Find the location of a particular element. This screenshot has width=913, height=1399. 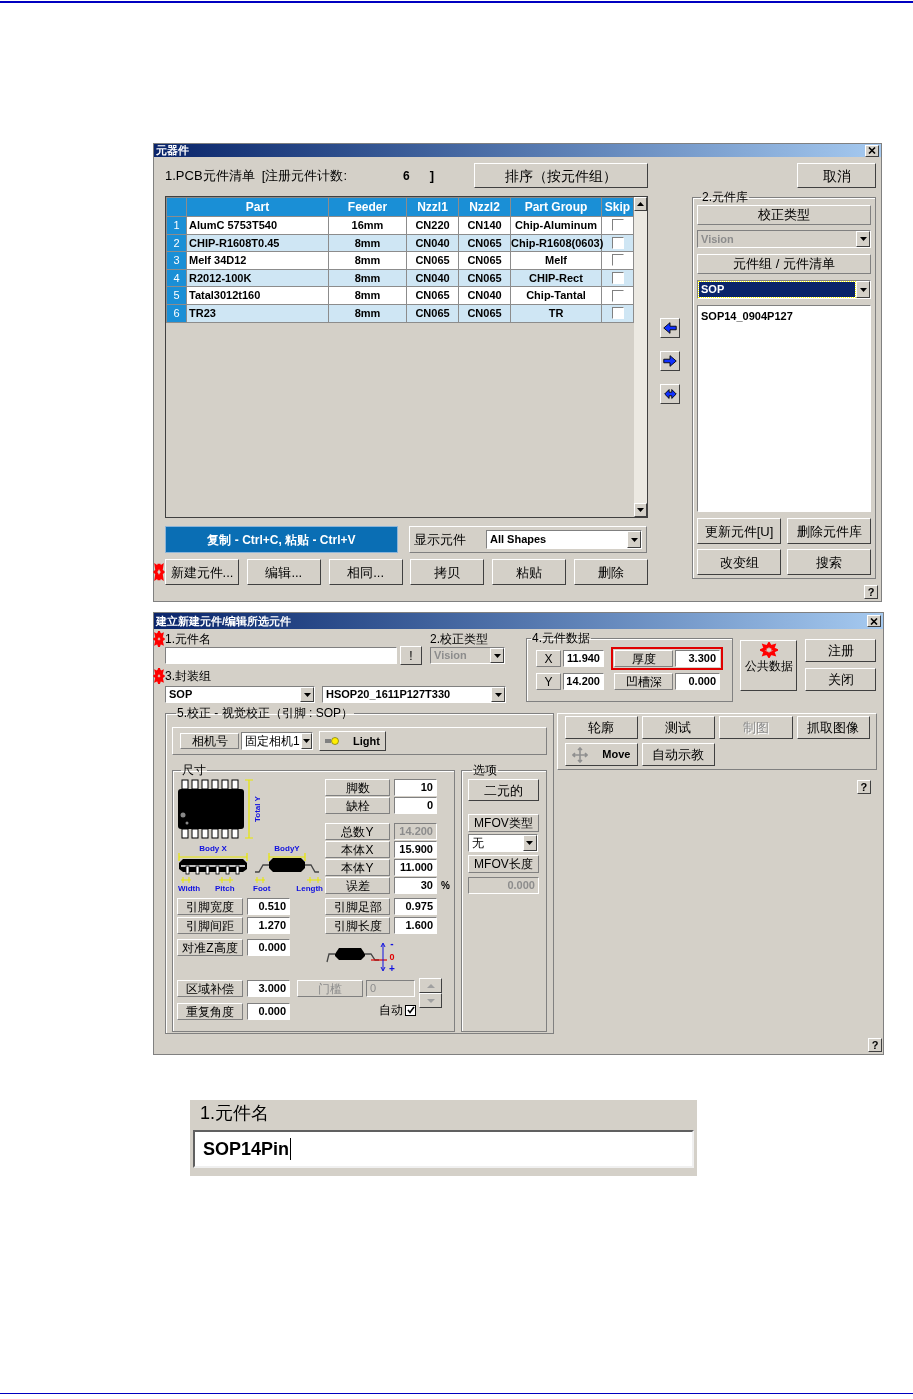

table-cell: CN140 is located at coordinates (484, 225).